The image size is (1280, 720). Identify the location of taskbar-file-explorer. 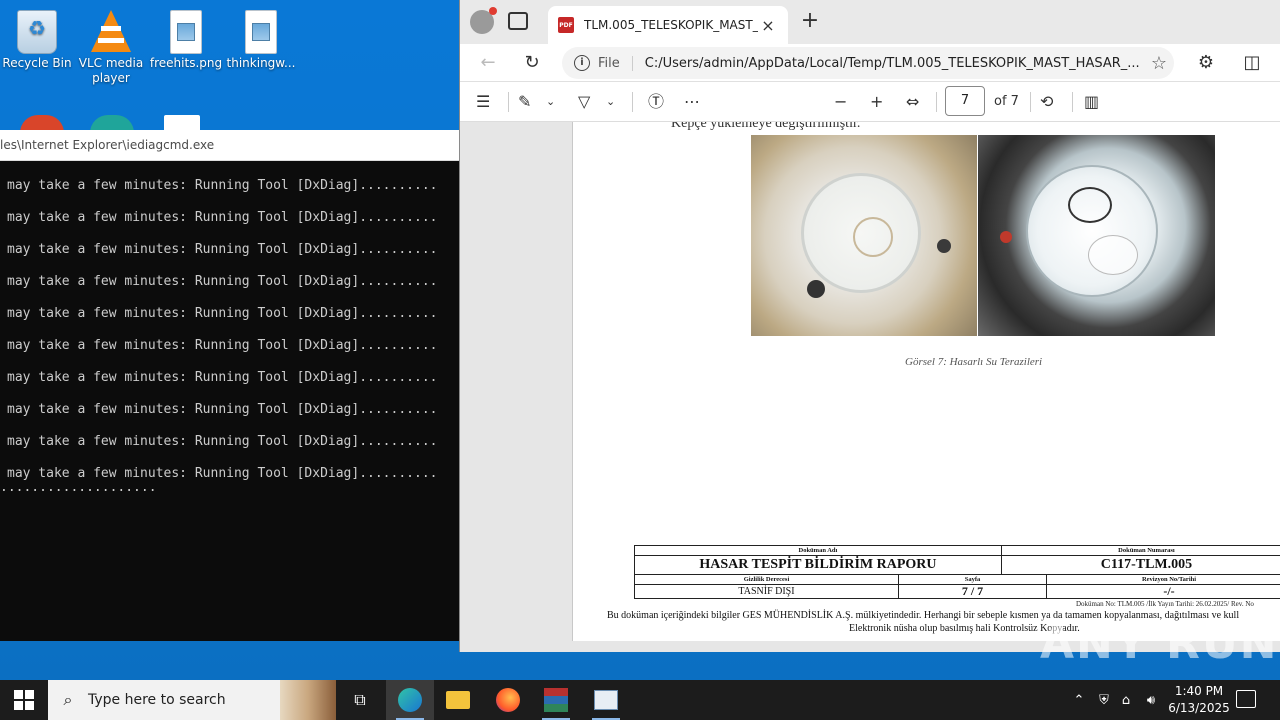
(458, 700).